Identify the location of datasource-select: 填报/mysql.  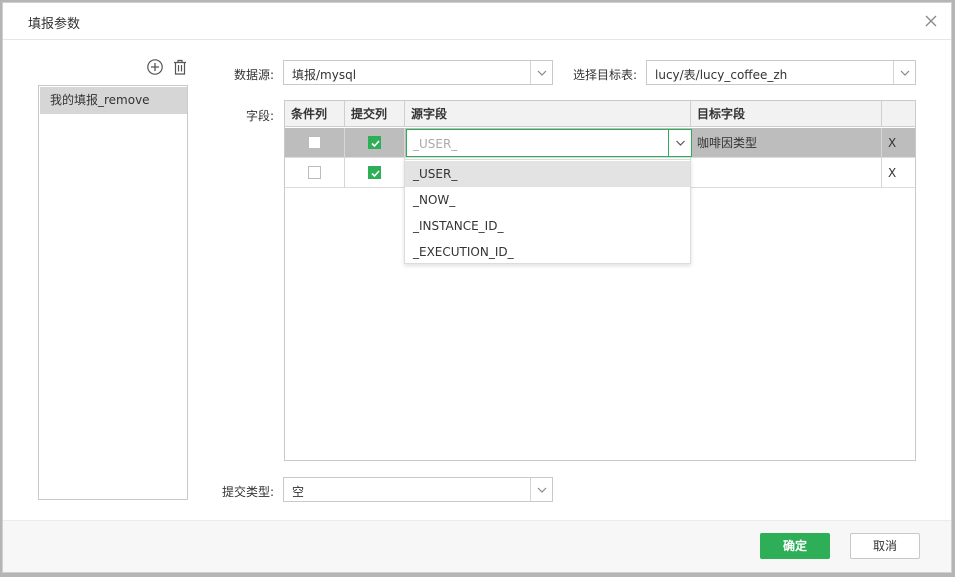
(418, 72).